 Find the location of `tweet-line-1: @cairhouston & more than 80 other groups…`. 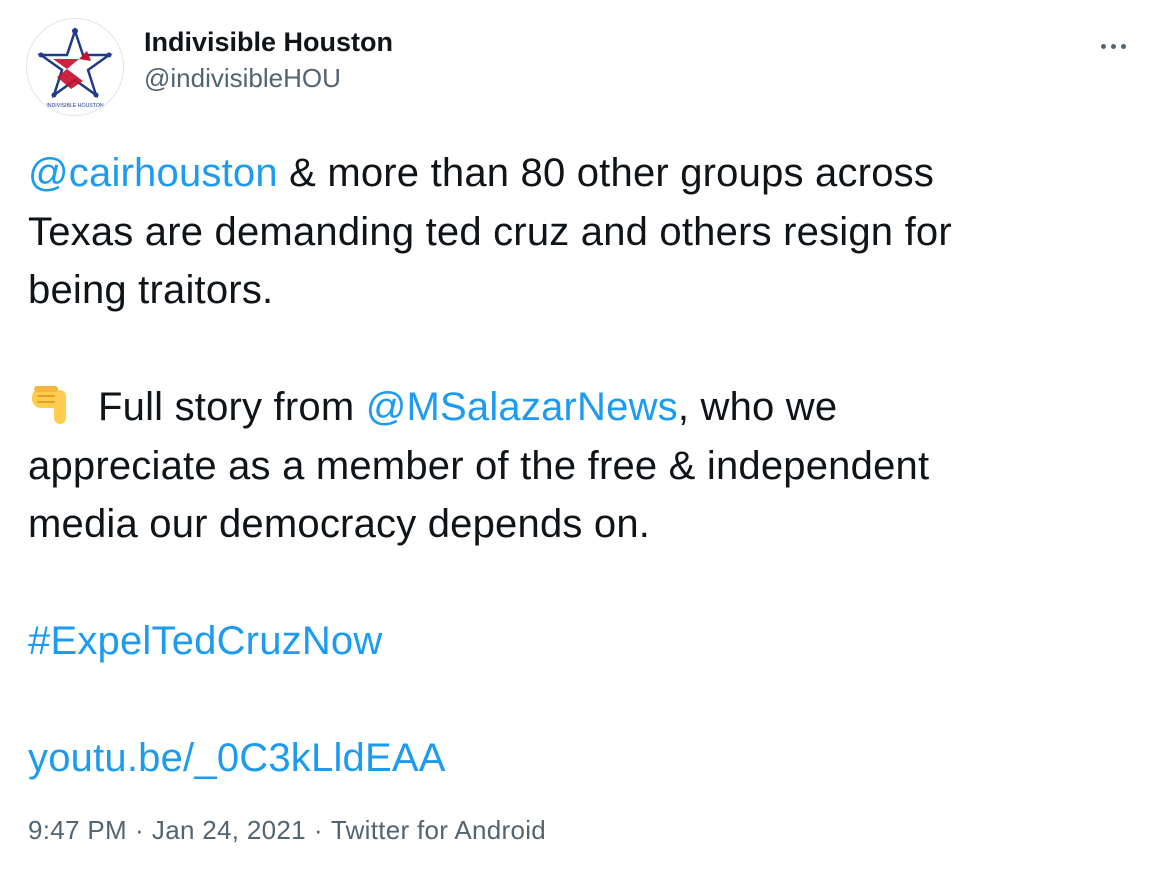

tweet-line-1: @cairhouston & more than 80 other groups… is located at coordinates (583, 173).